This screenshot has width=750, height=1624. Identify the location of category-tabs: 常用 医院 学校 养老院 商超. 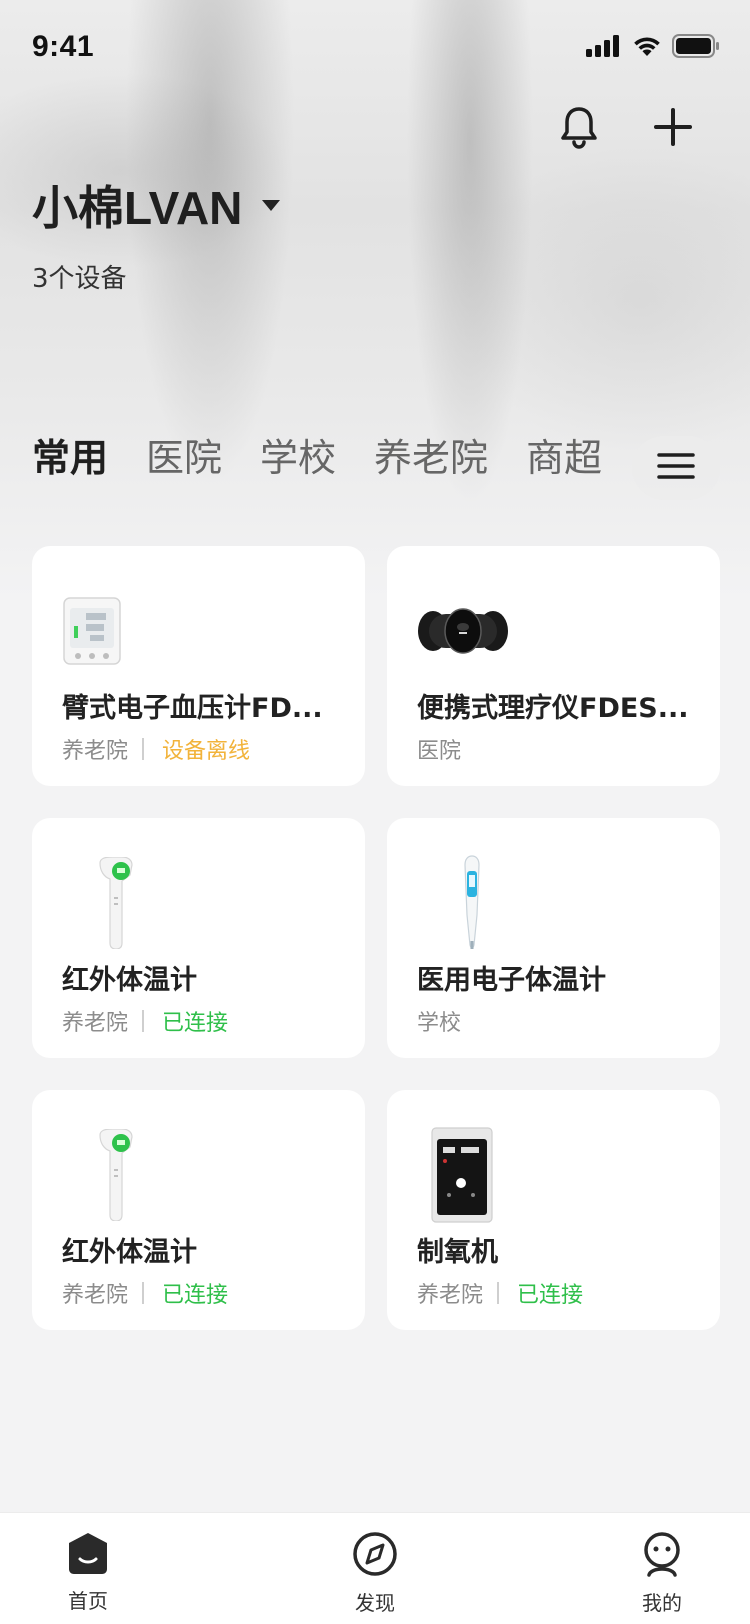
(332, 458).